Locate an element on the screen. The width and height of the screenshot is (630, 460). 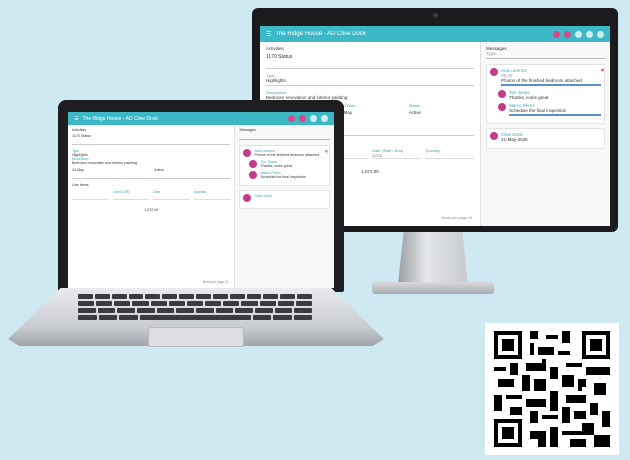
table-label: Line Items is located at coordinates (80, 185).